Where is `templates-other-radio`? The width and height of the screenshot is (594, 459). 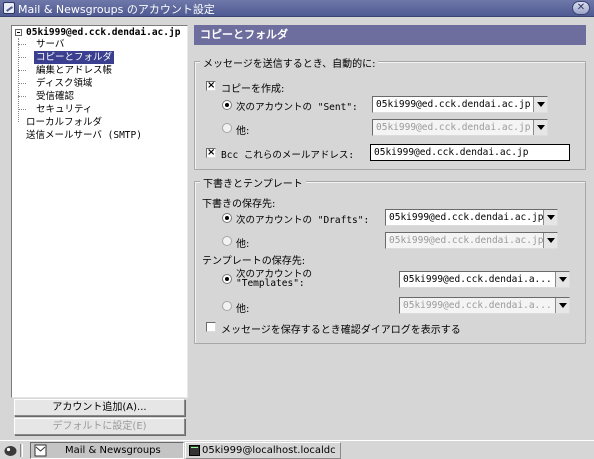 templates-other-radio is located at coordinates (227, 306).